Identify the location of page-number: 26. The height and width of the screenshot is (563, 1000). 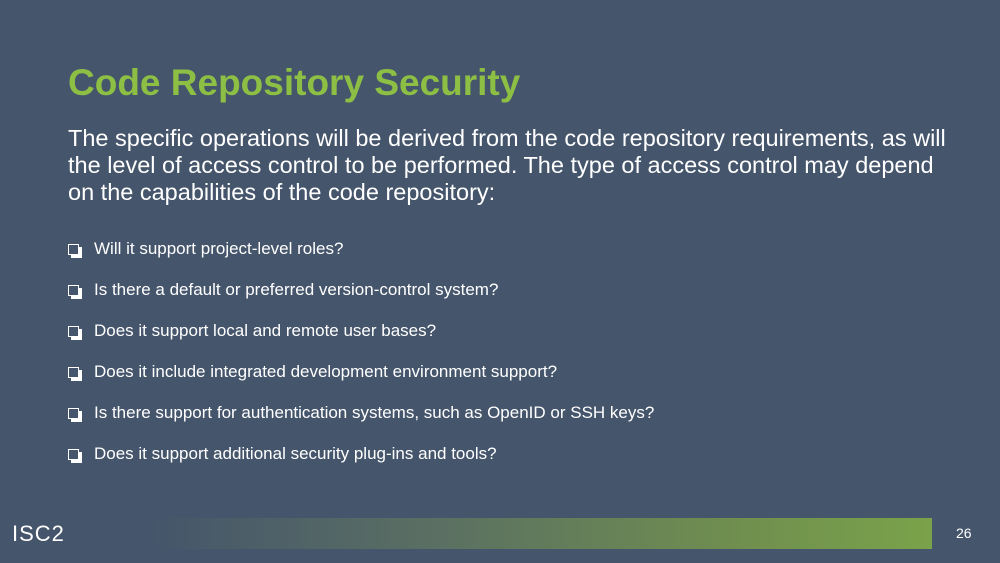
(964, 533).